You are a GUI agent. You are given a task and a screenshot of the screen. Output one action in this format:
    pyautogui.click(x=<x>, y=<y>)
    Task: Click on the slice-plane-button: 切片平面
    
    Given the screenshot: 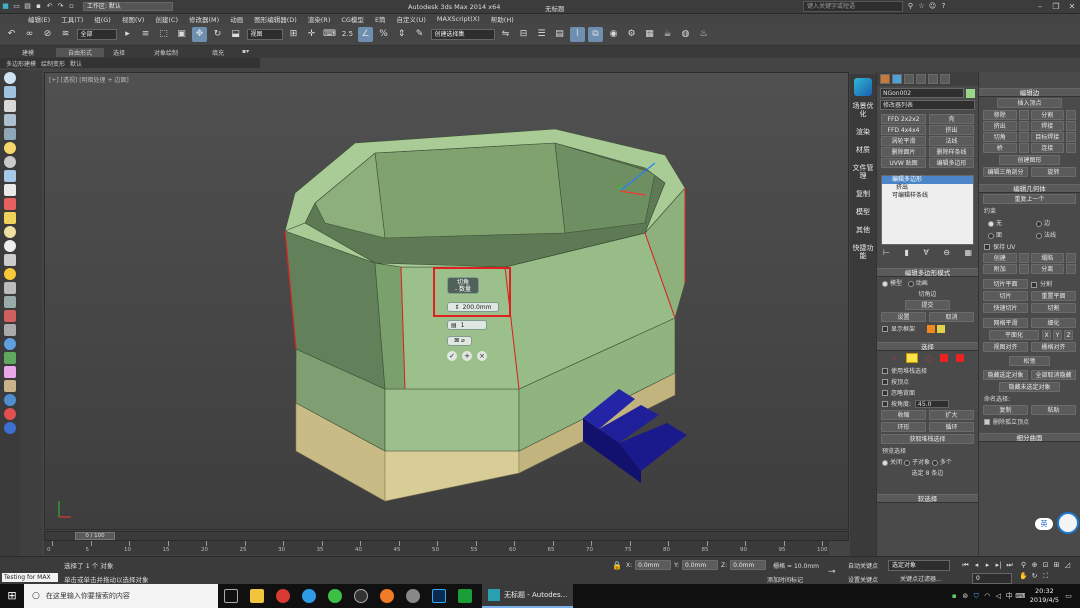 What is the action you would take?
    pyautogui.click(x=1005, y=284)
    